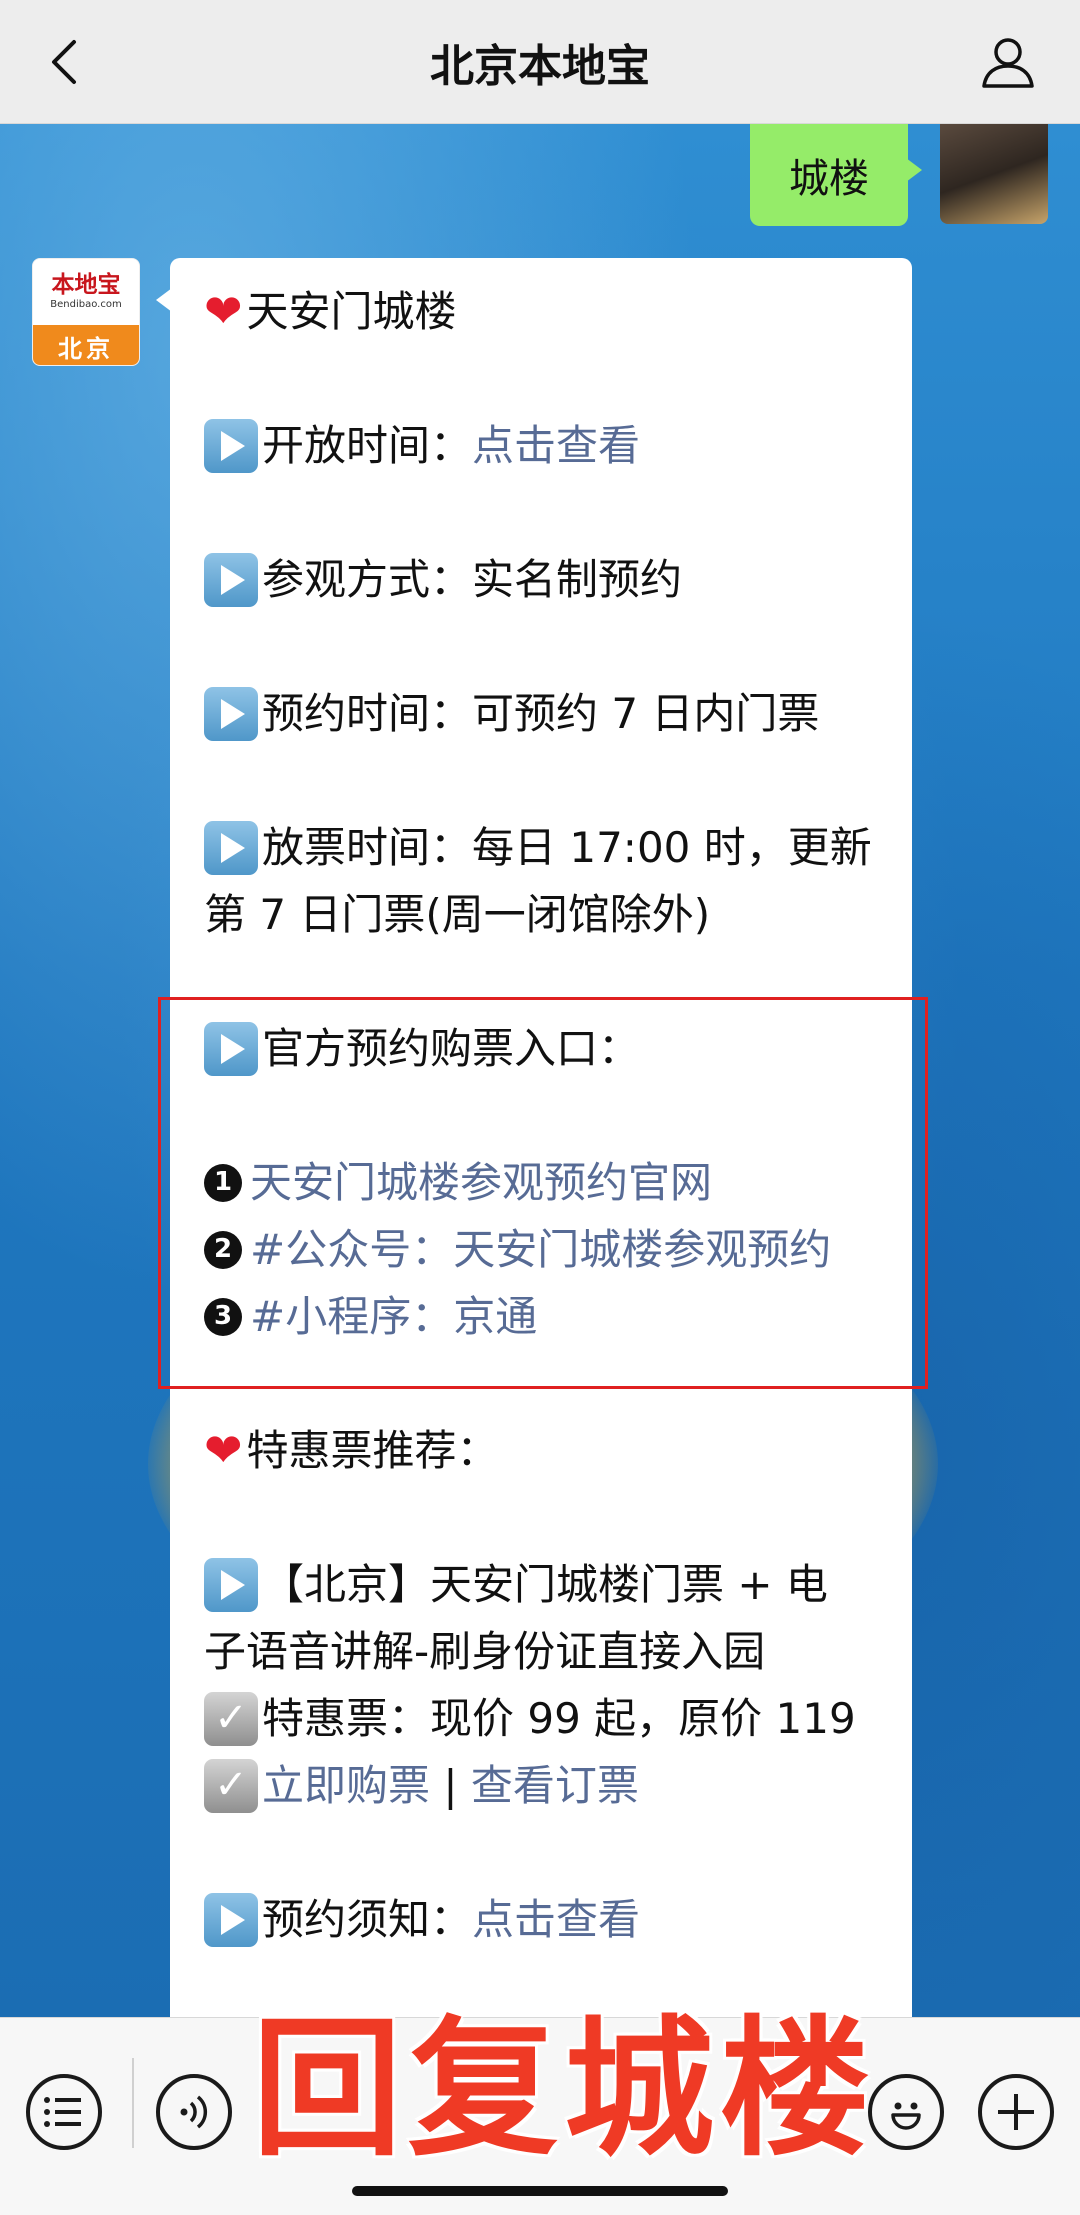  Describe the element at coordinates (451, 1048) in the screenshot. I see `official-entry-heading: 官方预约购票入口：` at that location.